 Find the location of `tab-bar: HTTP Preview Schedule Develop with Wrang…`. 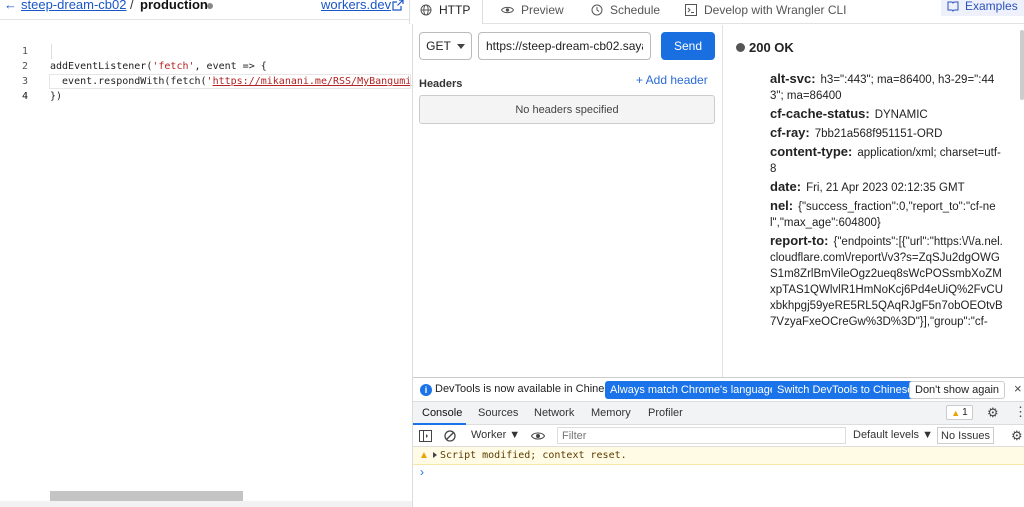

tab-bar: HTTP Preview Schedule Develop with Wrang… is located at coordinates (716, 12).